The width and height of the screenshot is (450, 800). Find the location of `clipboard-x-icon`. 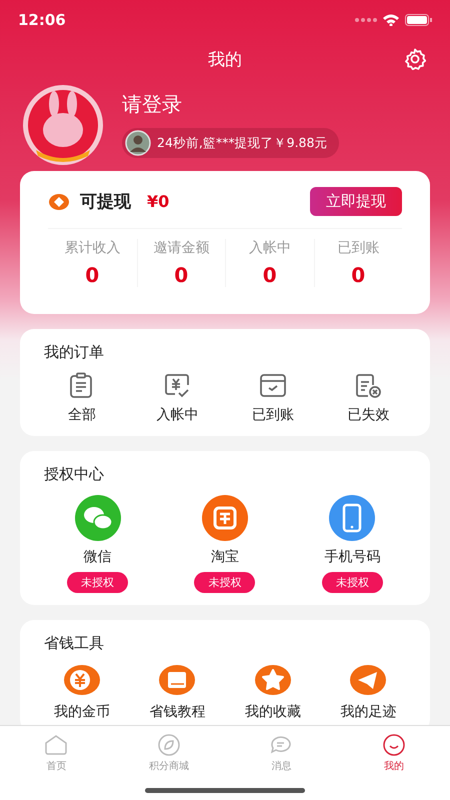

clipboard-x-icon is located at coordinates (368, 386).